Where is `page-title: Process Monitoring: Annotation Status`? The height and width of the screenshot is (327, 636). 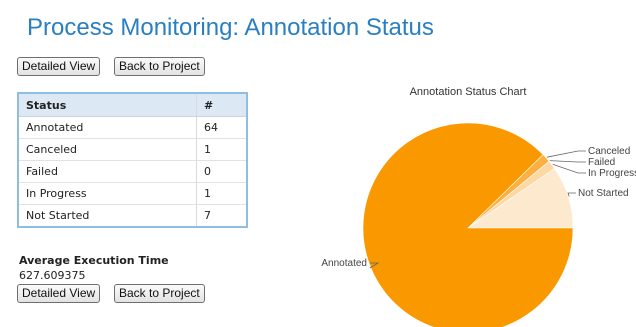
page-title: Process Monitoring: Annotation Status is located at coordinates (230, 27).